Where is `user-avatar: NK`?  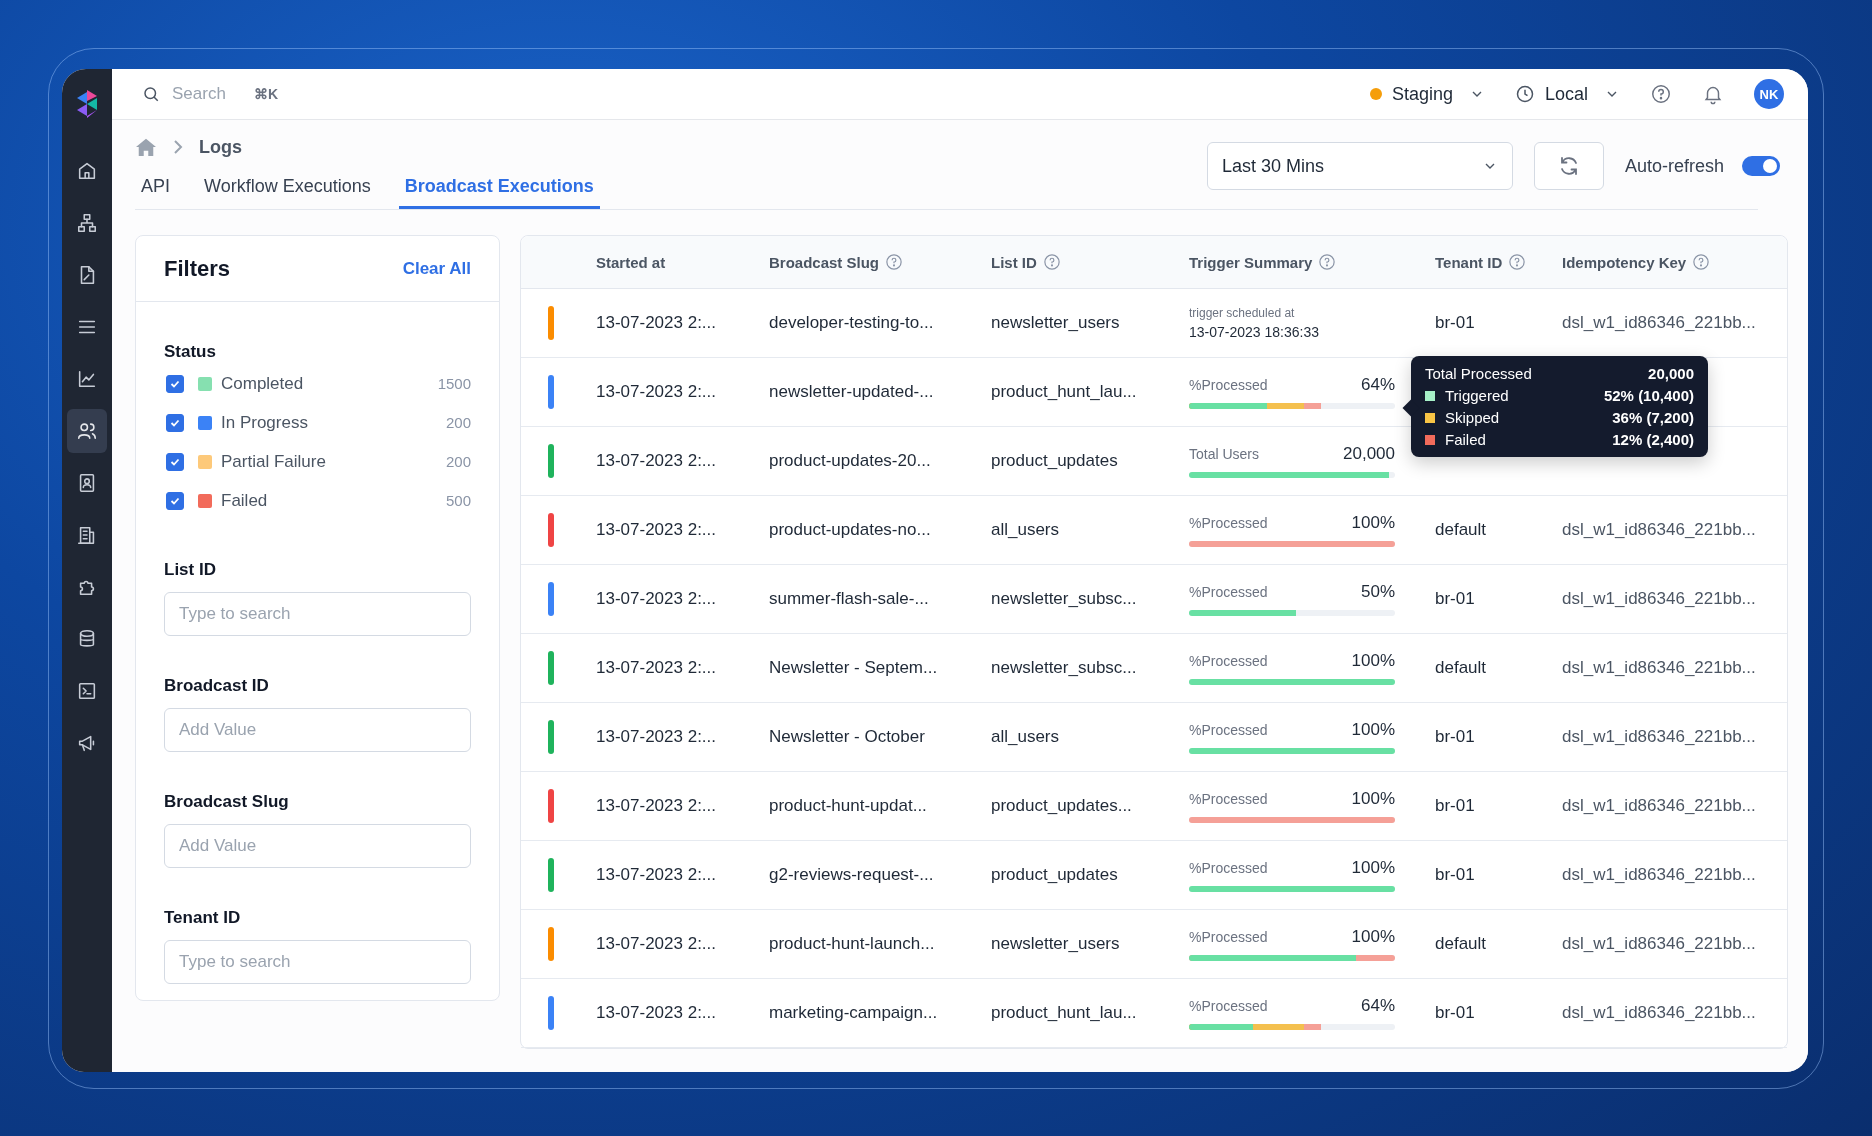
user-avatar: NK is located at coordinates (1769, 94).